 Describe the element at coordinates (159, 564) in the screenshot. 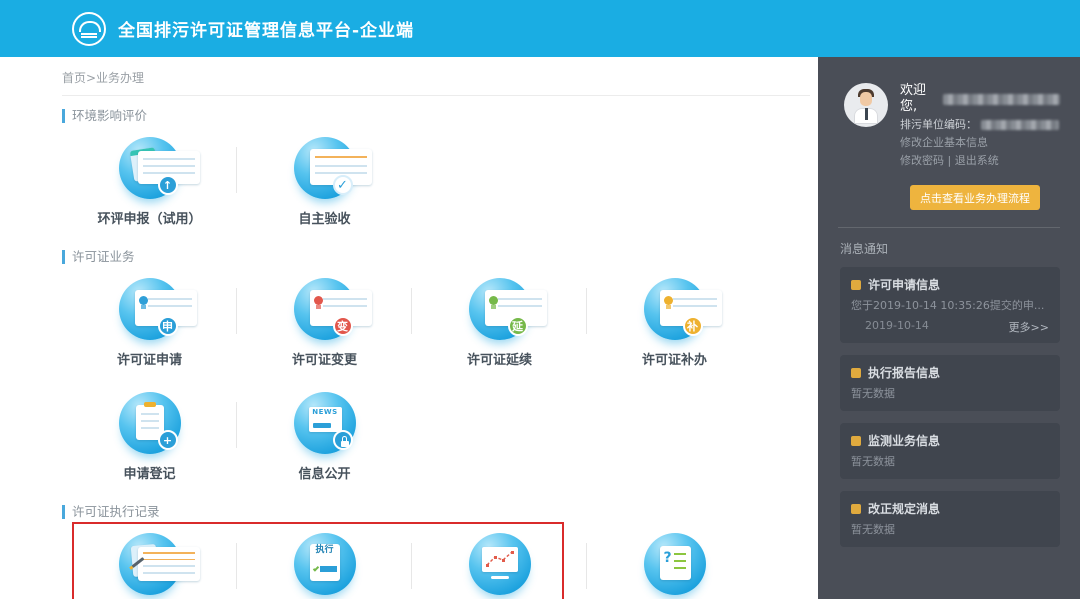

I see `ledger-records-icon` at that location.